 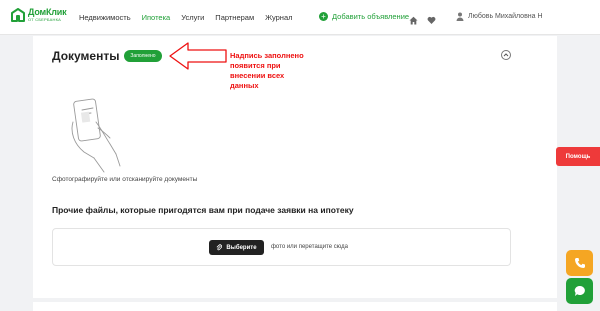 What do you see at coordinates (156, 17) in the screenshot?
I see `nav-item-mortgage: Ипотека` at bounding box center [156, 17].